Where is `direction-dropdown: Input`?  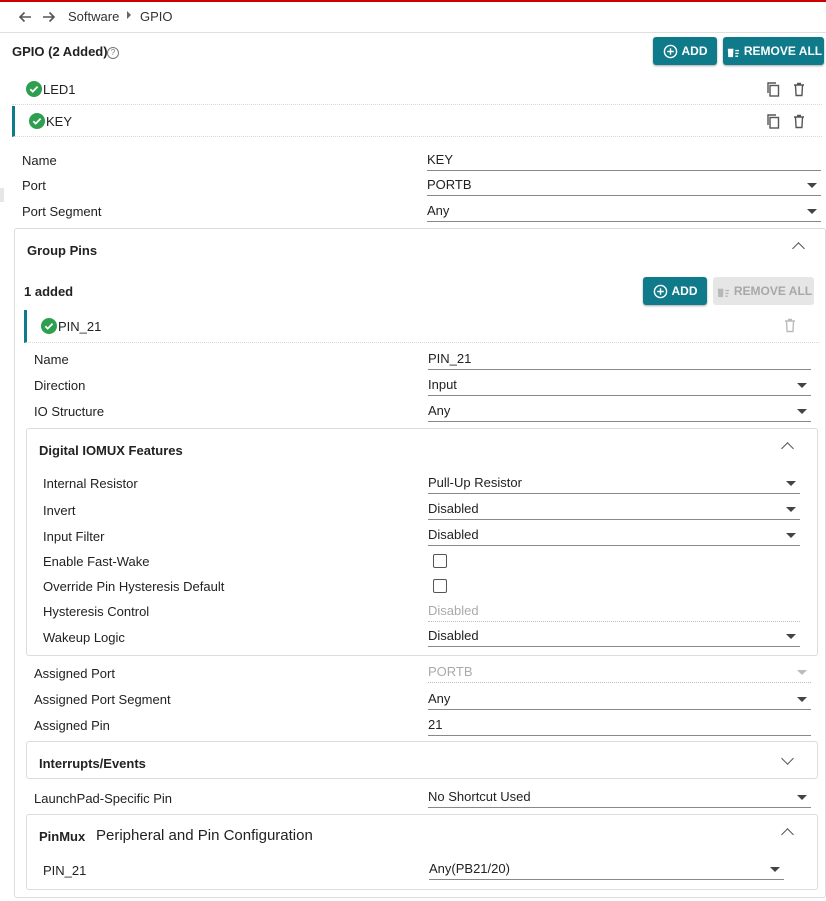
direction-dropdown: Input is located at coordinates (619, 385).